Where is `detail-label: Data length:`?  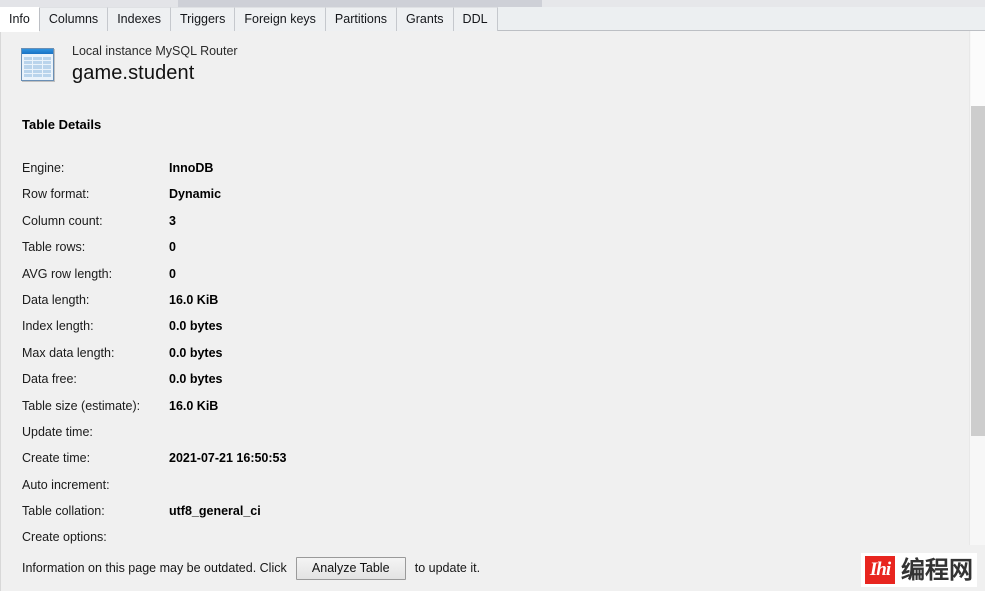
detail-label: Data length: is located at coordinates (56, 299).